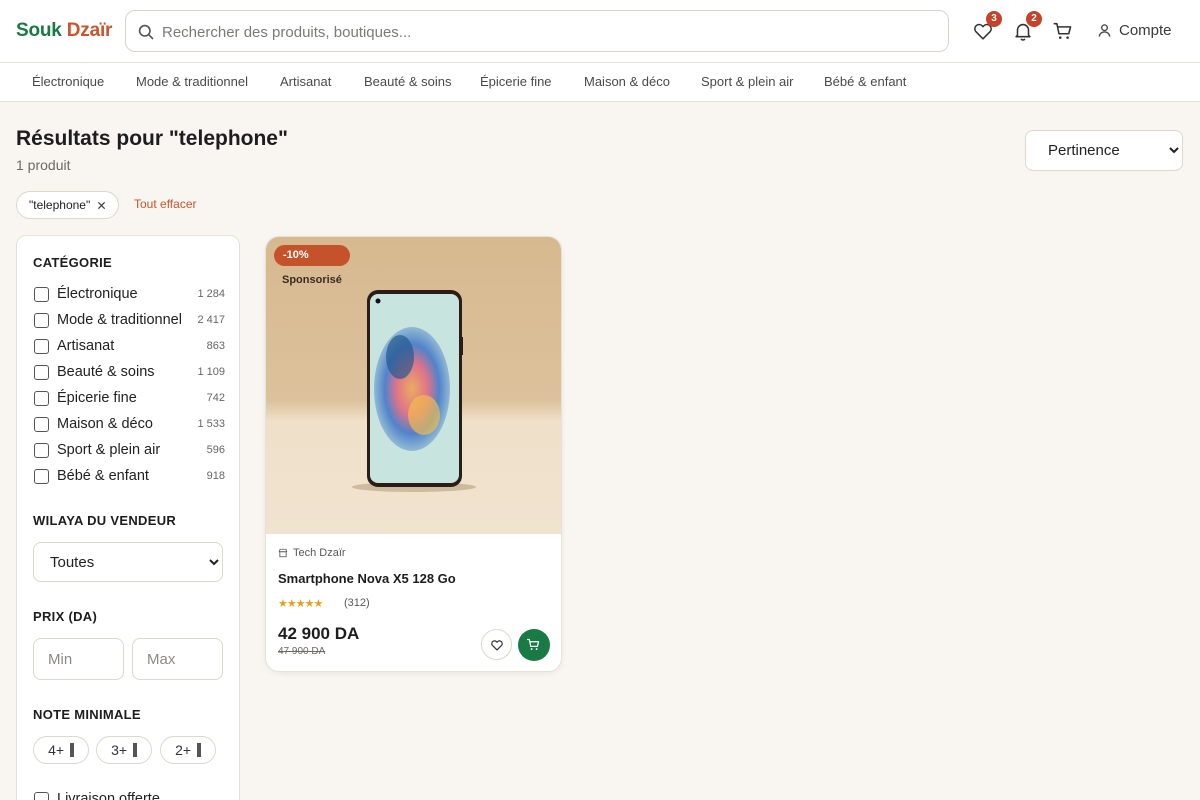  I want to click on category-filter-row: Maison & déco 1 533, so click(129, 425).